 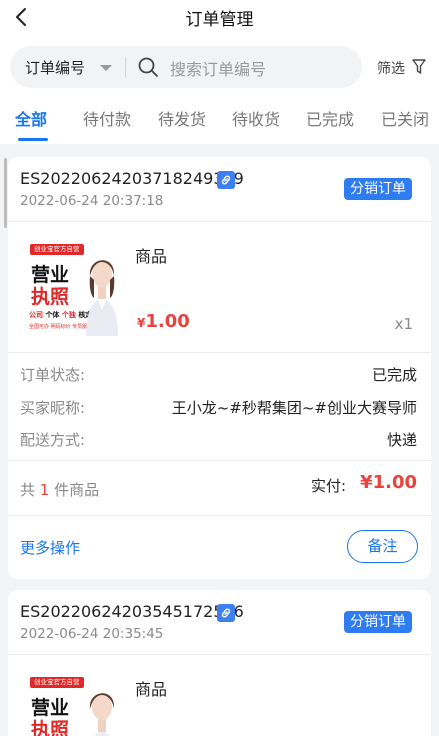 What do you see at coordinates (33, 139) in the screenshot?
I see `active-tab-indicator` at bounding box center [33, 139].